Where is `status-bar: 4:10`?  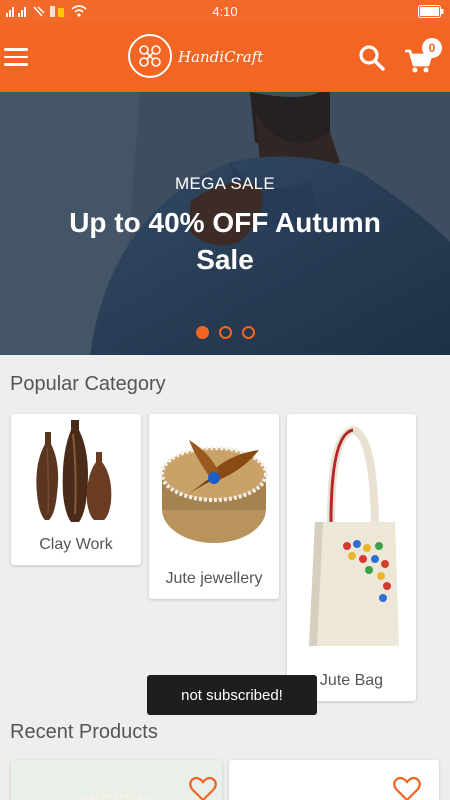
status-bar: 4:10 is located at coordinates (225, 11).